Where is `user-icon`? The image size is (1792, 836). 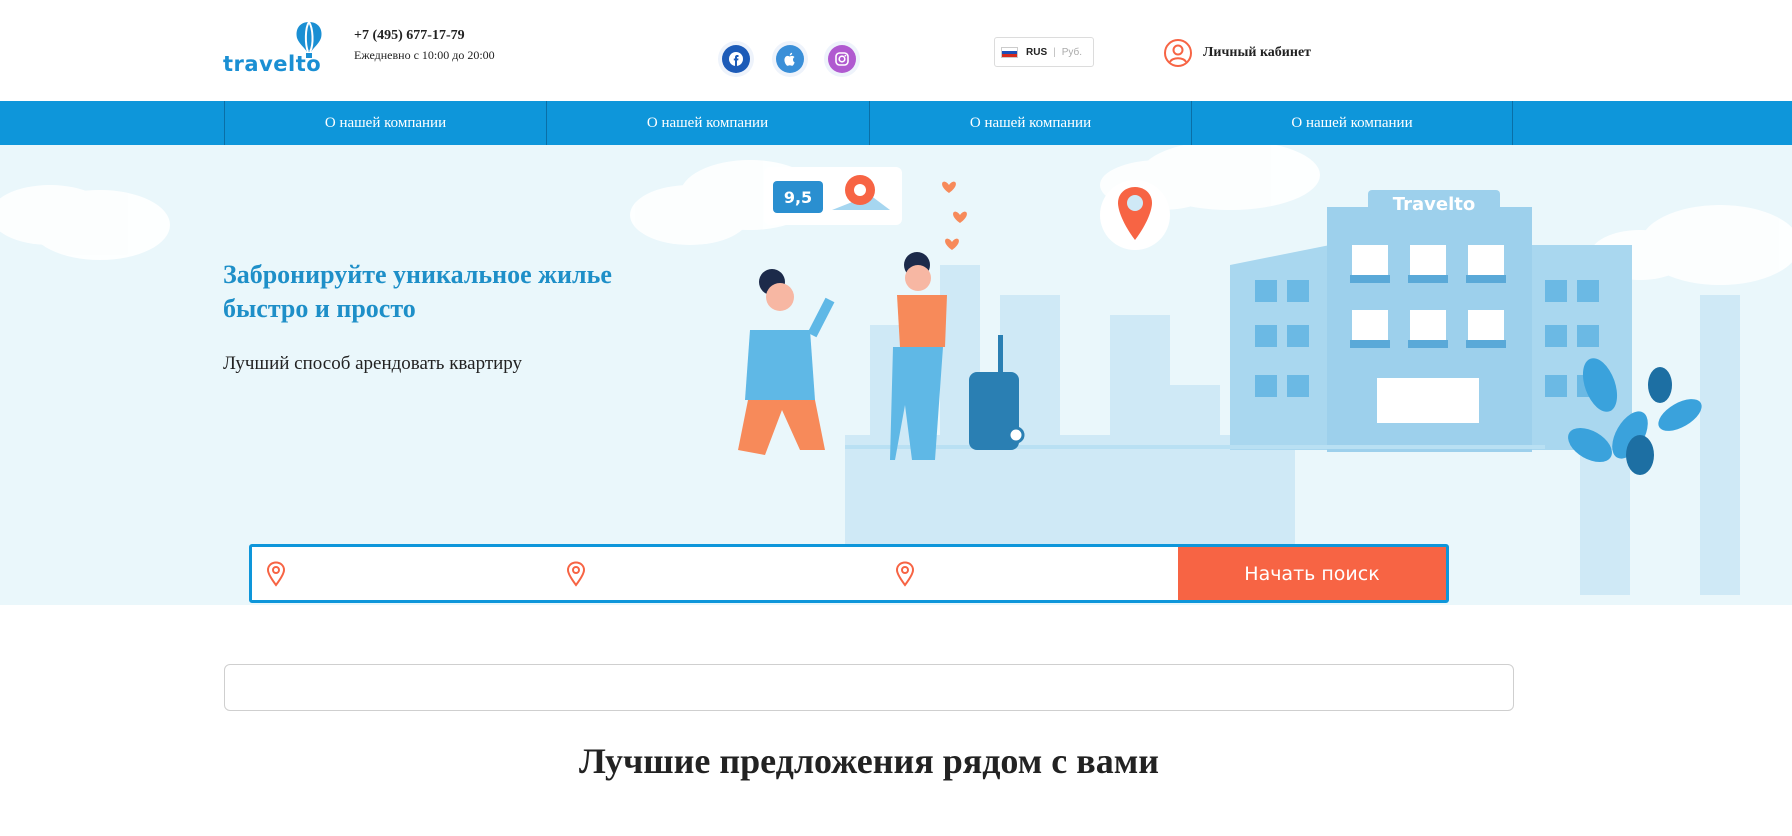 user-icon is located at coordinates (1178, 53).